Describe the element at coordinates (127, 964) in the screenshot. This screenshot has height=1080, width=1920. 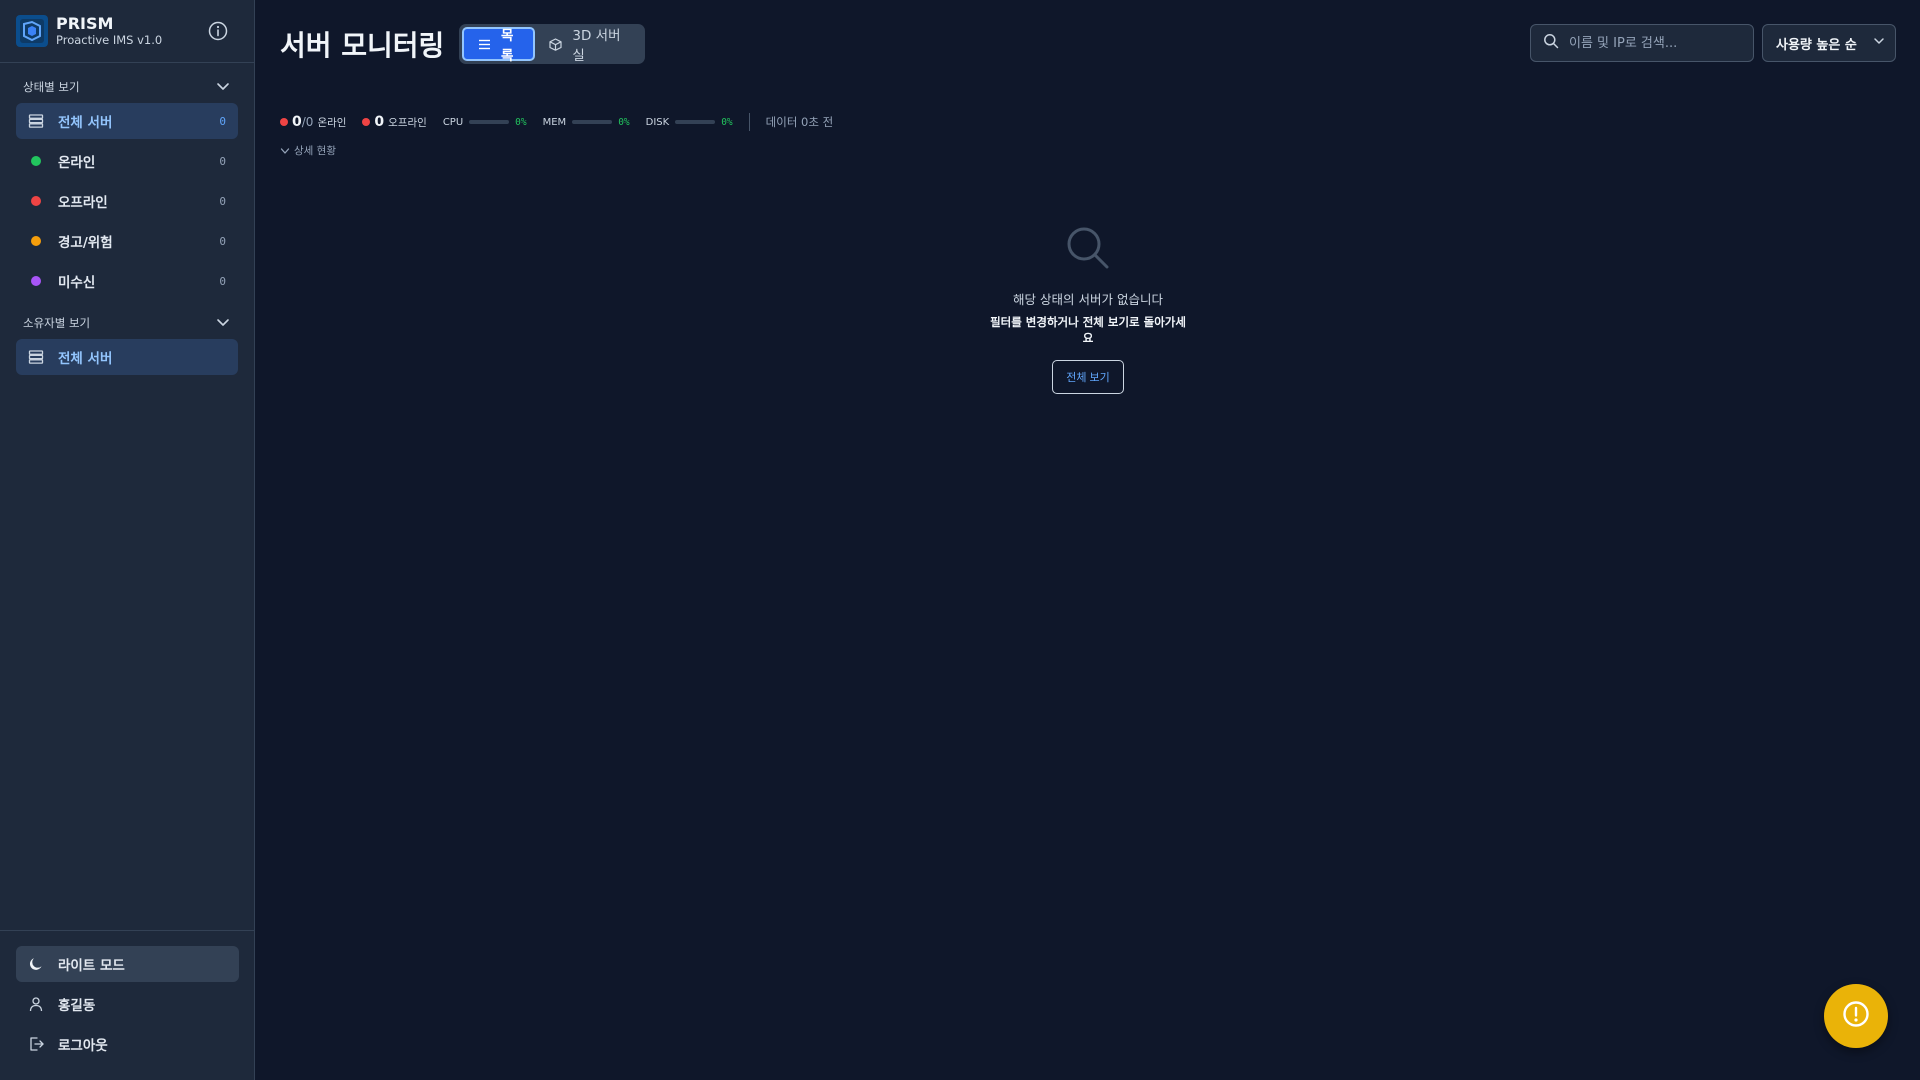
I see `theme-toggle-button: 라이트 모드` at that location.